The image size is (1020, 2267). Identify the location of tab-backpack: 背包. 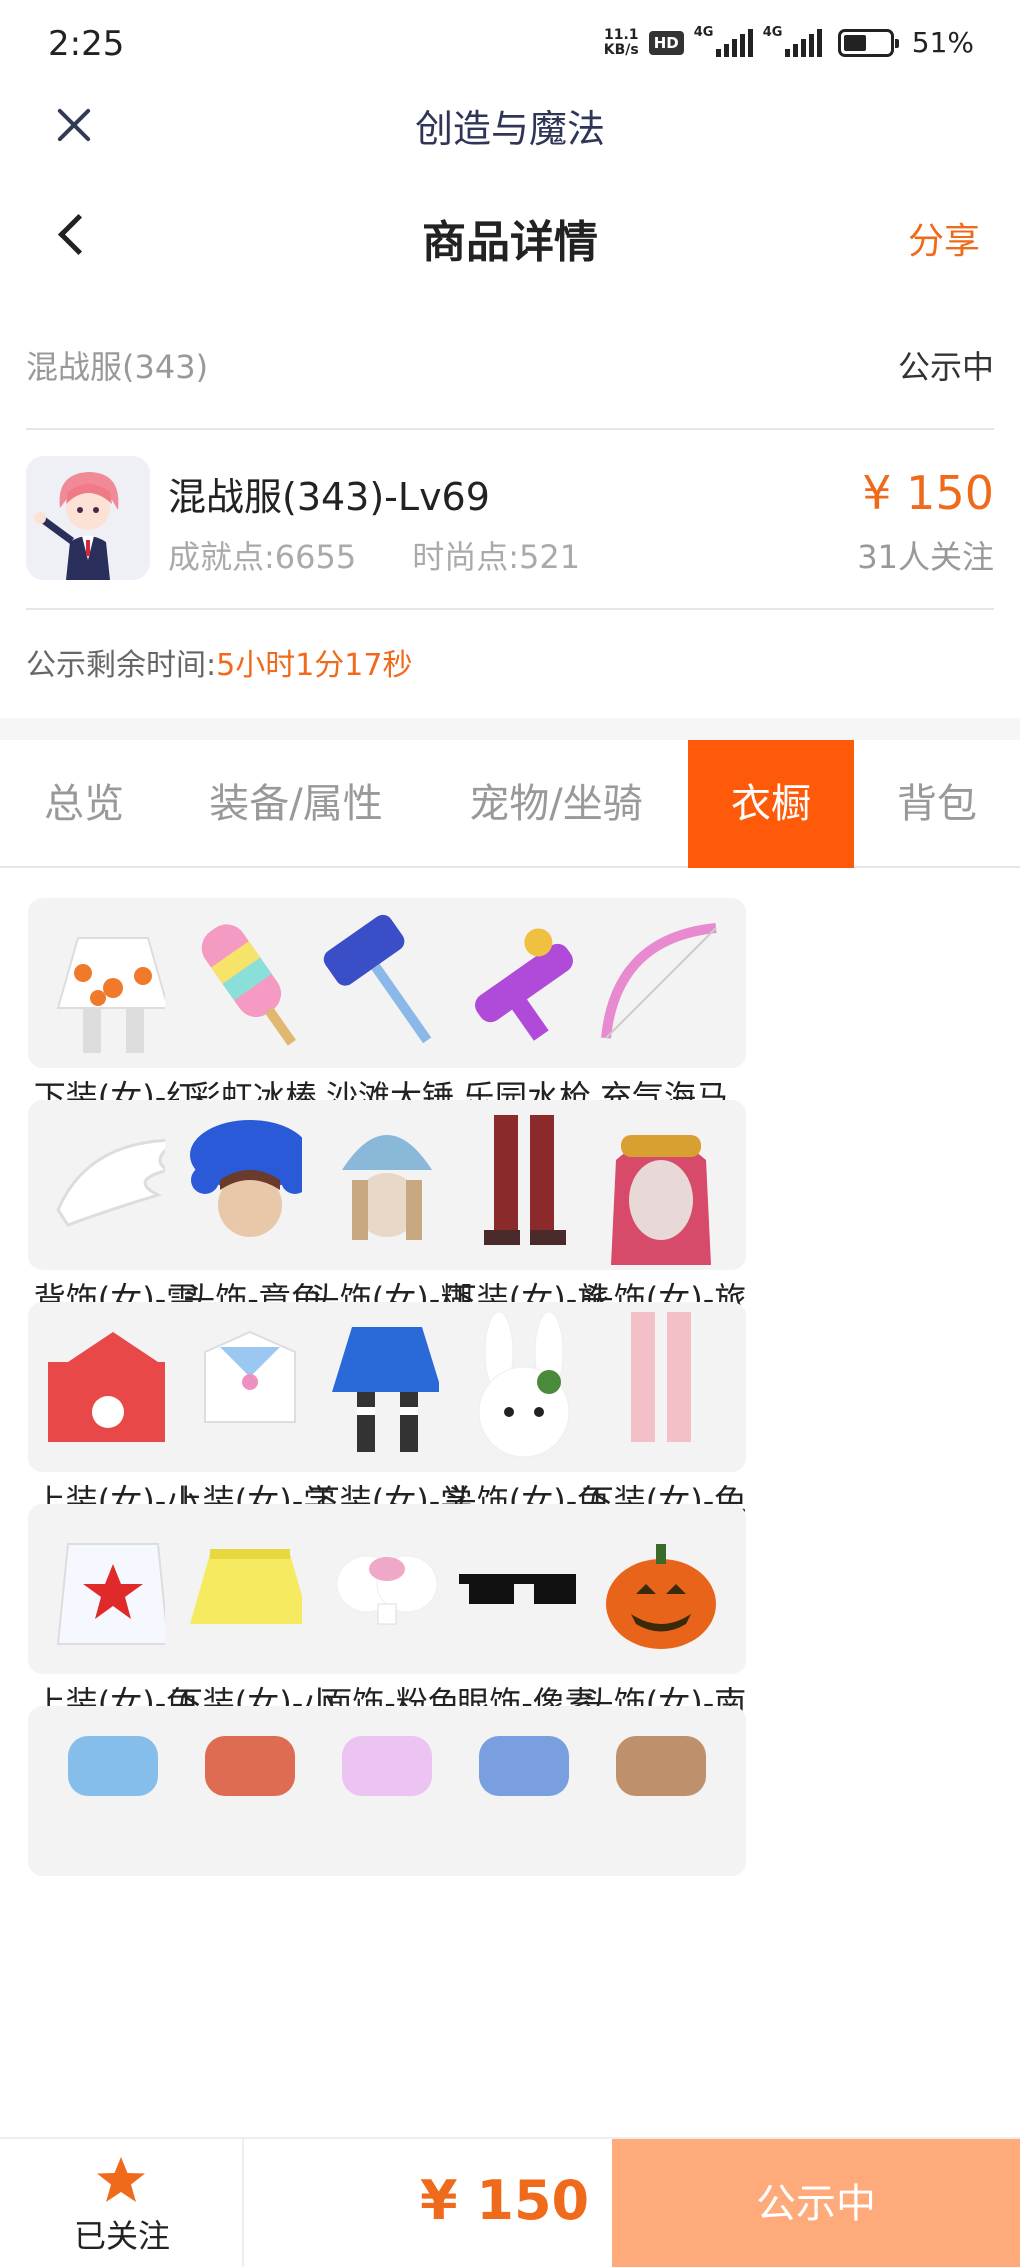
(937, 804).